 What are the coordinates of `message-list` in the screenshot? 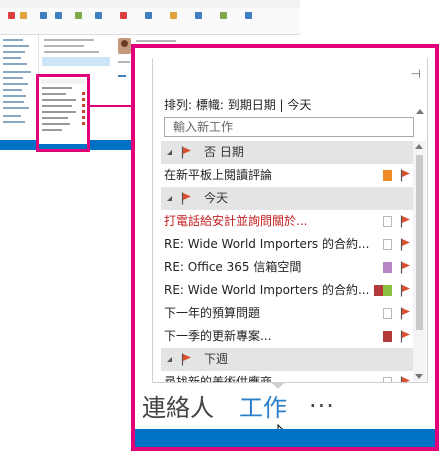 It's located at (76, 55).